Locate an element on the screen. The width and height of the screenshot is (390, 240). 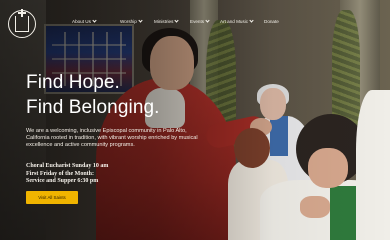
nav-item-events: Events is located at coordinates (205, 21).